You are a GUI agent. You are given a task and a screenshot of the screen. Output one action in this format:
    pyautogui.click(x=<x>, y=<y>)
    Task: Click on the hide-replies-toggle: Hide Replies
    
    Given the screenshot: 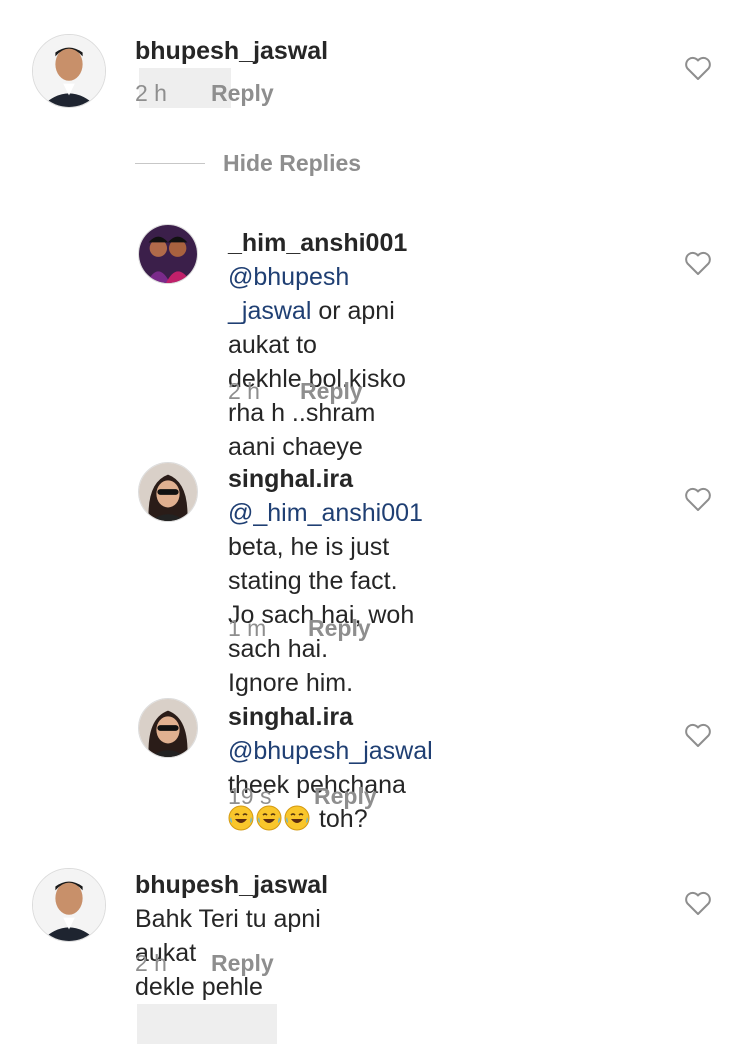 What is the action you would take?
    pyautogui.click(x=248, y=163)
    